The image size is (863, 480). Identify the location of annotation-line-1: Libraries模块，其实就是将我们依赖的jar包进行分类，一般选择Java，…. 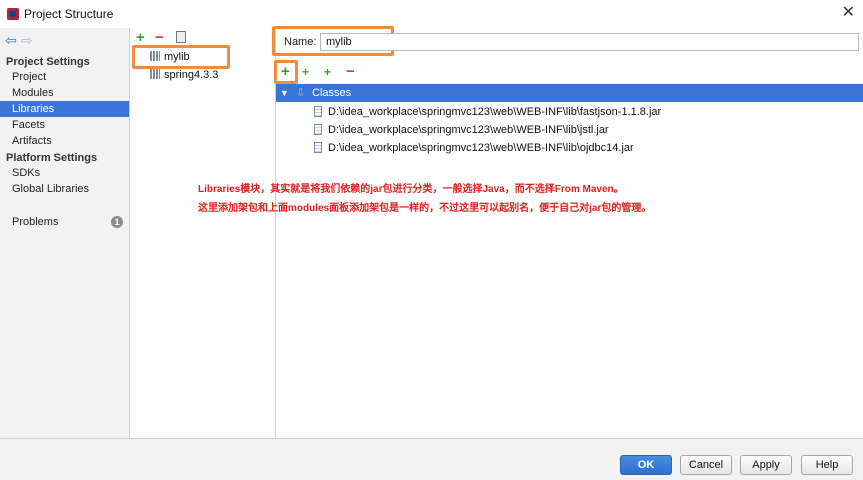
(411, 189).